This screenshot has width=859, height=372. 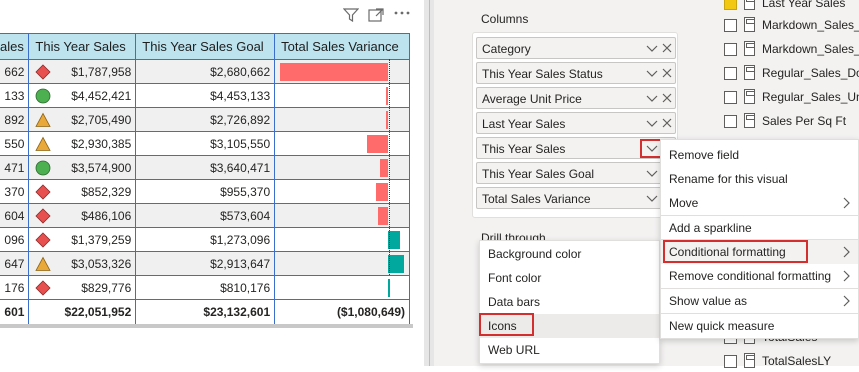 What do you see at coordinates (101, 263) in the screenshot?
I see `this-year-sales-value: $3,053,326` at bounding box center [101, 263].